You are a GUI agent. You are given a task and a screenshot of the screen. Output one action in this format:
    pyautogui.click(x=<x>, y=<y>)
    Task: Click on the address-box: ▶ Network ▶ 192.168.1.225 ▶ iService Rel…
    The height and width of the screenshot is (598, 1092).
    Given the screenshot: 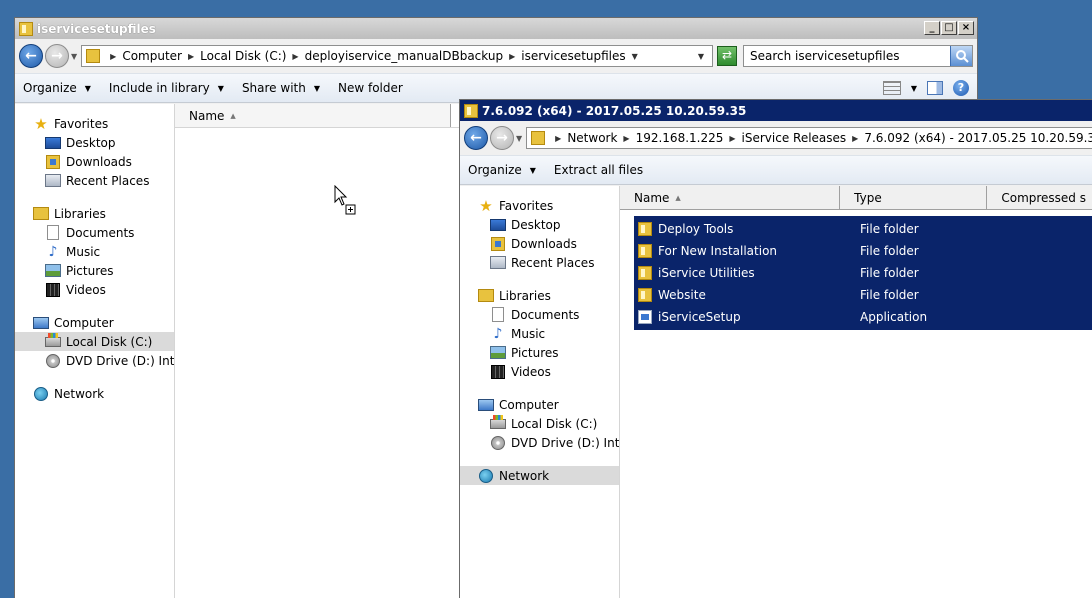 What is the action you would take?
    pyautogui.click(x=809, y=138)
    